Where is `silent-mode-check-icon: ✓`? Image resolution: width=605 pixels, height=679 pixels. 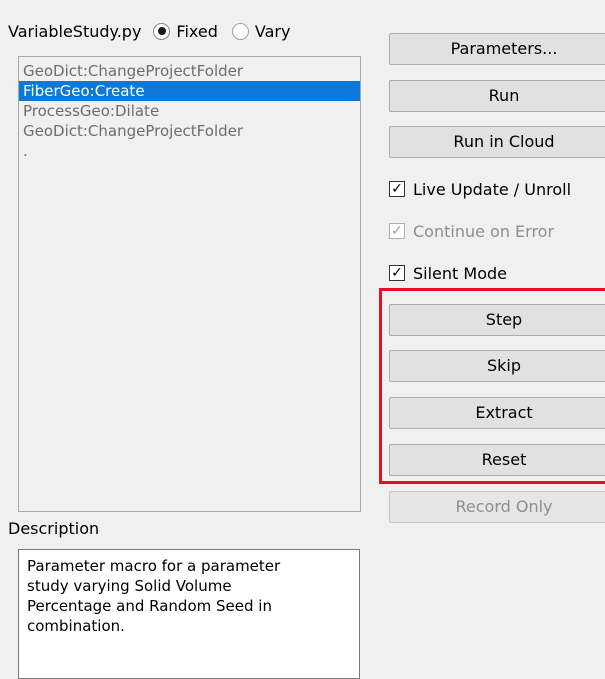 silent-mode-check-icon: ✓ is located at coordinates (397, 273).